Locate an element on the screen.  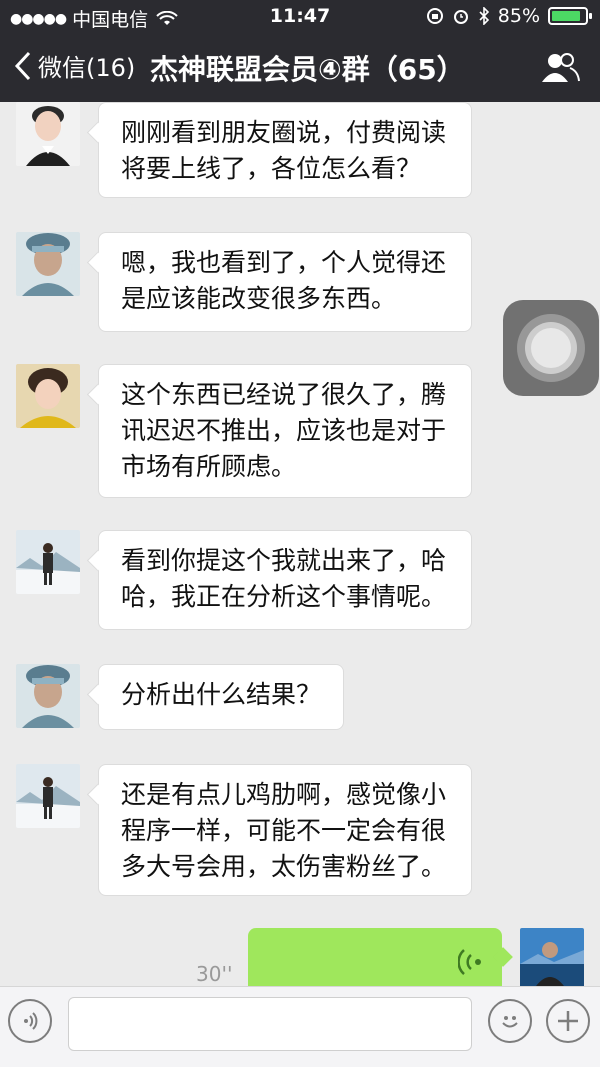
emoji-button is located at coordinates (510, 1021).